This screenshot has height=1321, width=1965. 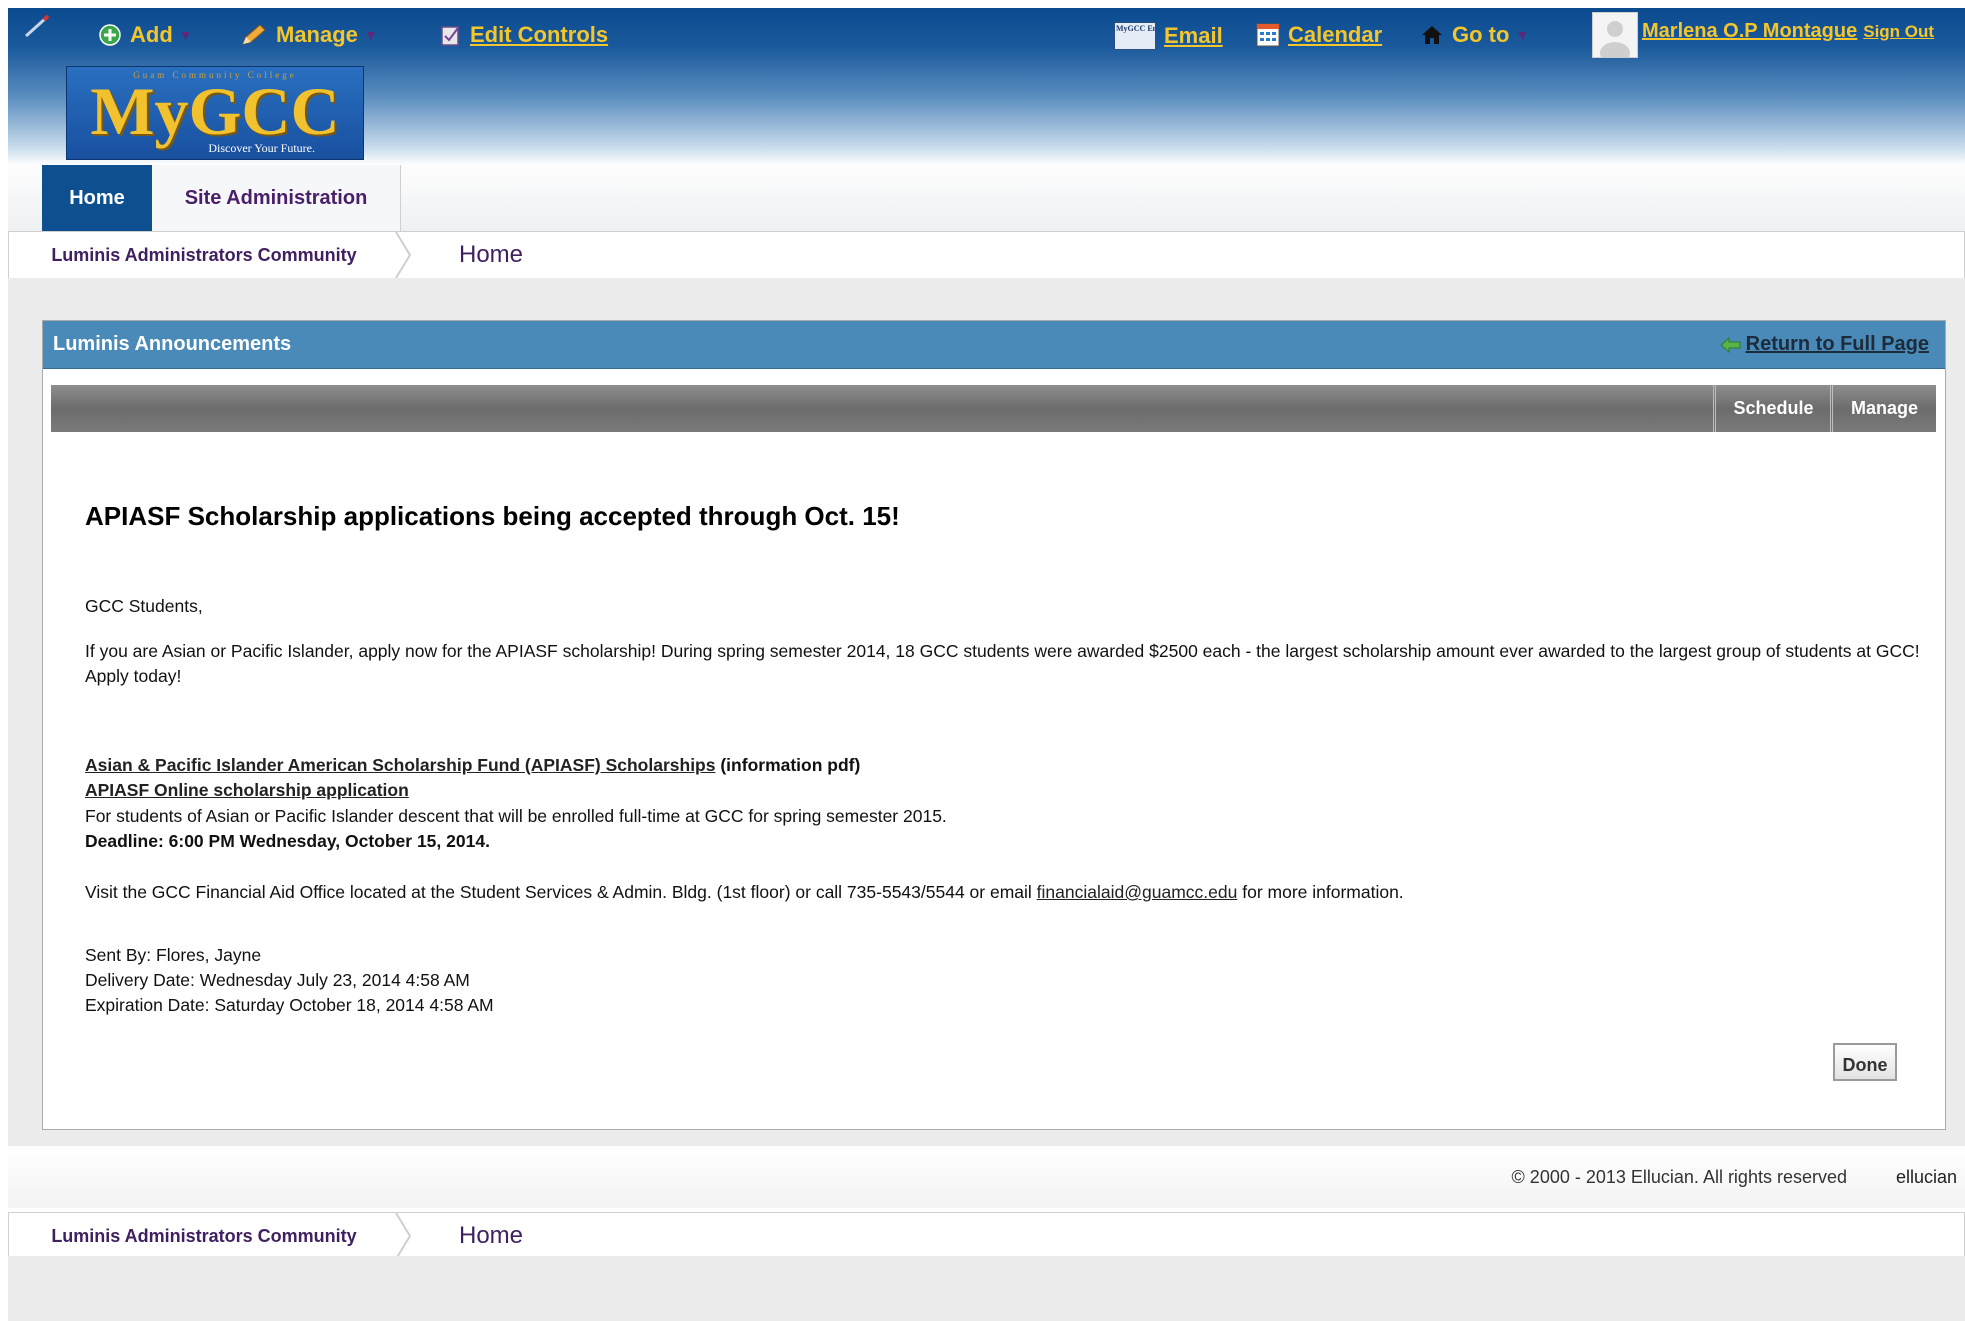 I want to click on financial-aid-email-link: financialaid@guamcc.edu, so click(x=1137, y=892).